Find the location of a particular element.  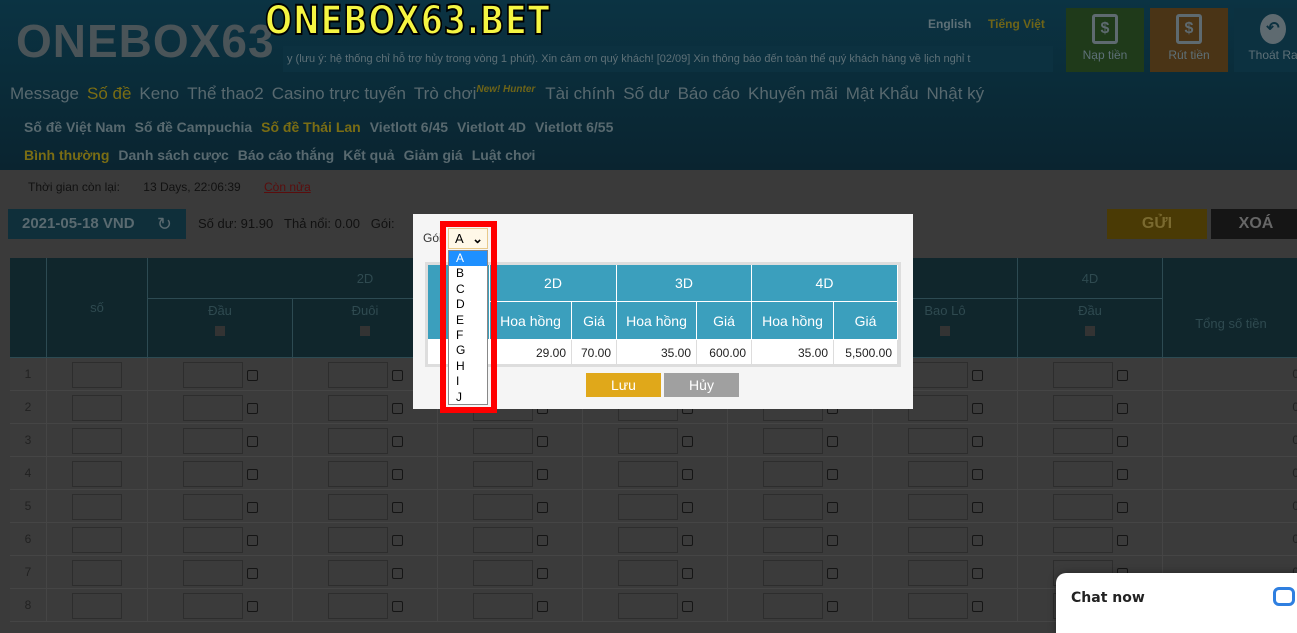

subnav-item: Vietlott 4D is located at coordinates (491, 127).